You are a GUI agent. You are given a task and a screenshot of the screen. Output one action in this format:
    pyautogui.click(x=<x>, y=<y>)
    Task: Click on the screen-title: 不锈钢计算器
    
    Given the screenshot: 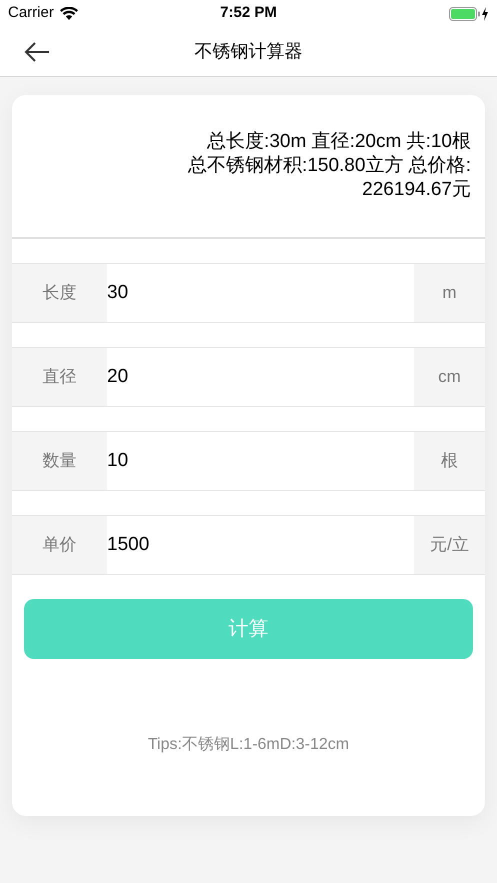 What is the action you would take?
    pyautogui.click(x=248, y=51)
    